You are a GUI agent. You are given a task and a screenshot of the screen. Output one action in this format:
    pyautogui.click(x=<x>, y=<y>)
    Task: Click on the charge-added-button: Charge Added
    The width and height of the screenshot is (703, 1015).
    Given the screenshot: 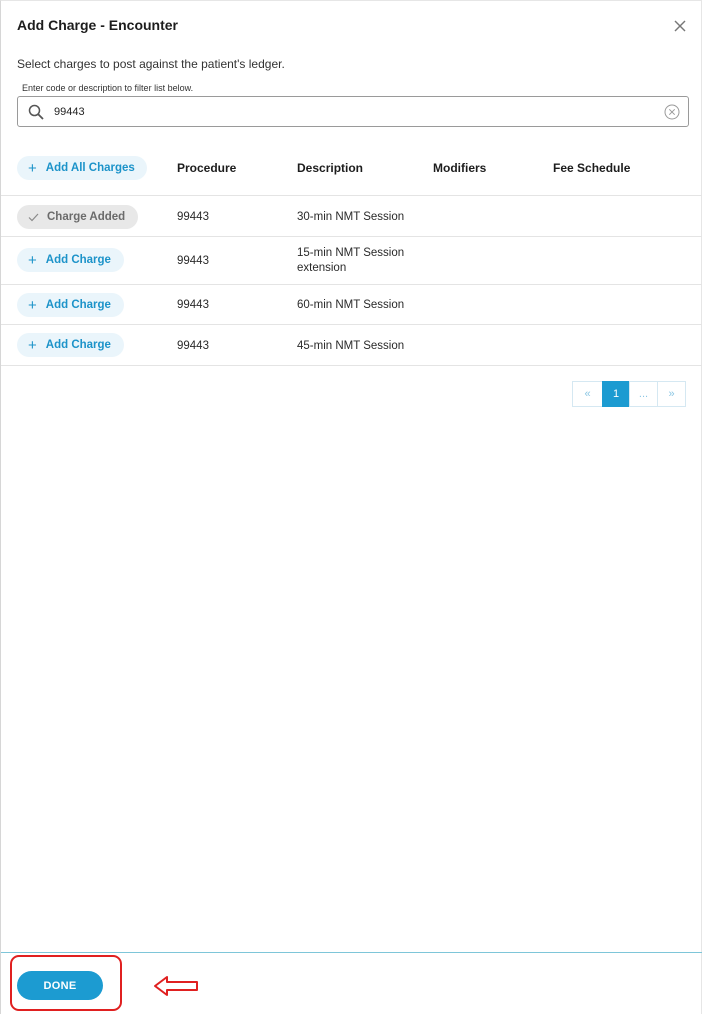 What is the action you would take?
    pyautogui.click(x=77, y=217)
    